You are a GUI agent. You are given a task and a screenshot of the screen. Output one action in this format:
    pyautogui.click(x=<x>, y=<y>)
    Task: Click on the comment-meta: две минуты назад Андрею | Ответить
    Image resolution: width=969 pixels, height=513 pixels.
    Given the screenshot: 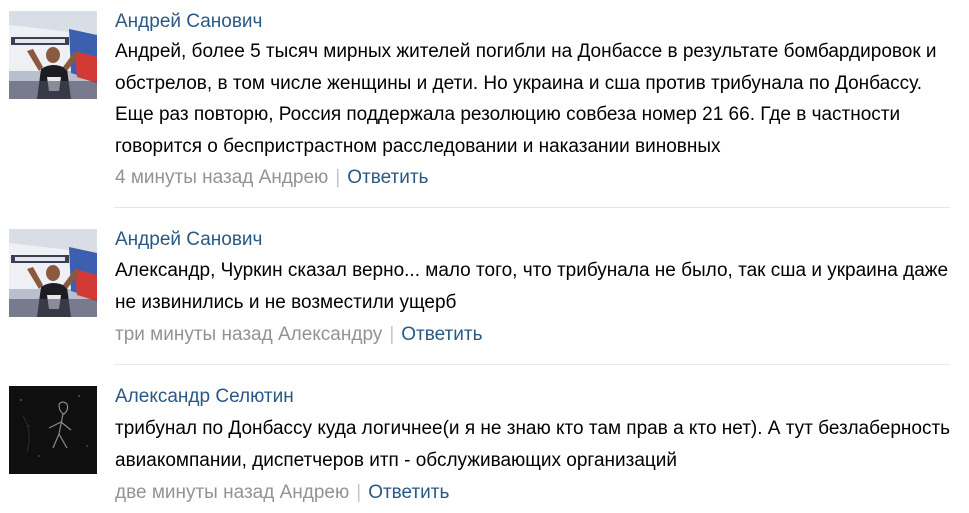 What is the action you would take?
    pyautogui.click(x=282, y=493)
    